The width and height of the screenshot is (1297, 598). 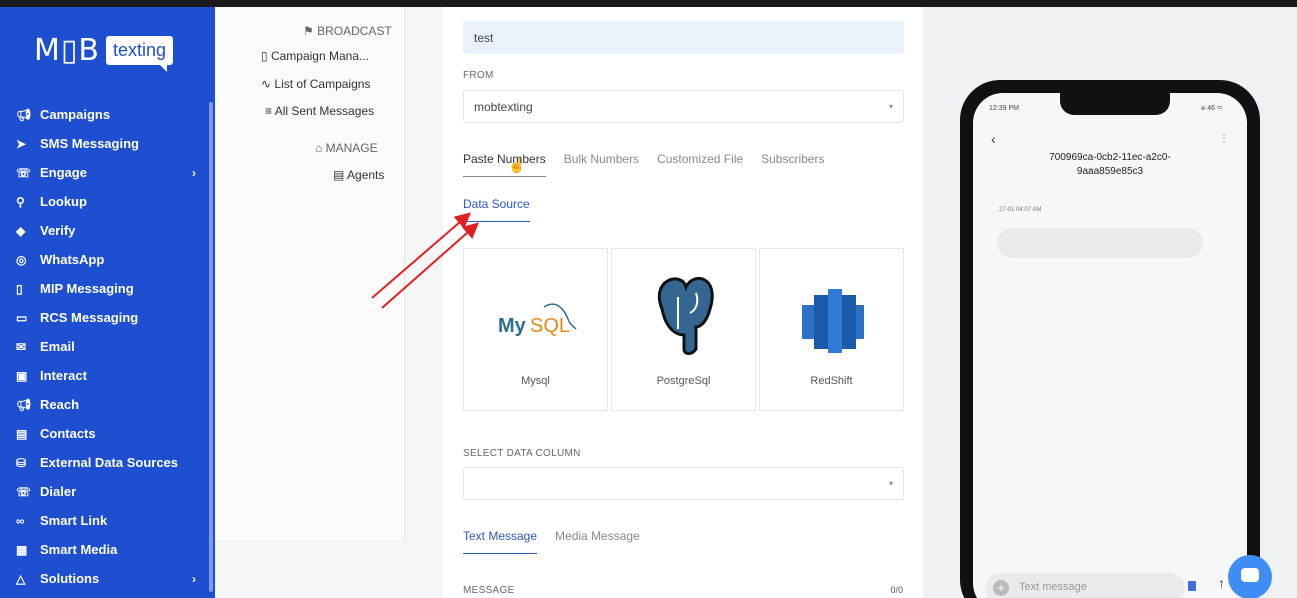 I want to click on message-bubble, so click(x=1100, y=243).